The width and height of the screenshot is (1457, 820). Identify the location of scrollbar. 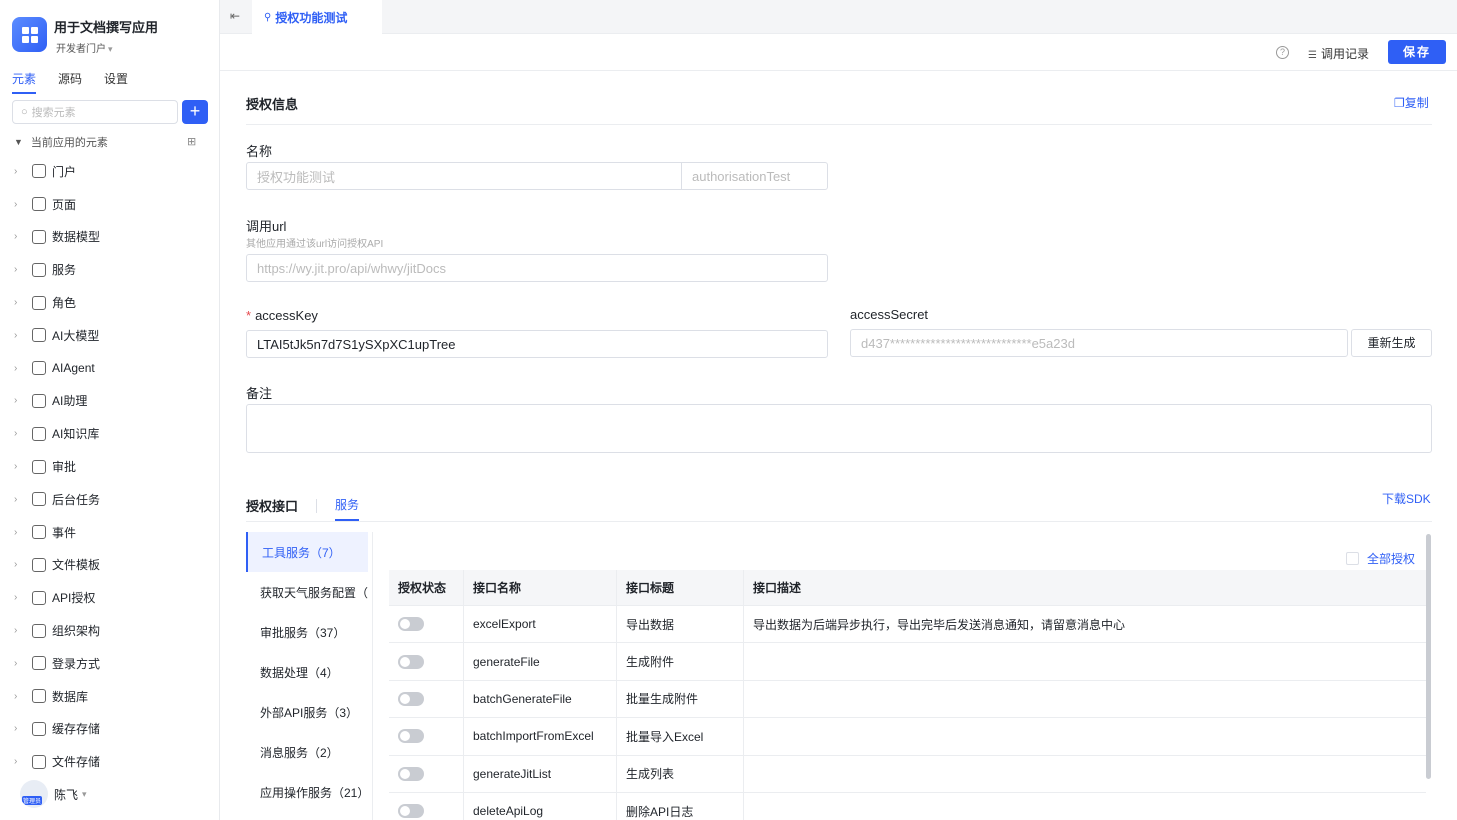
(1428, 656).